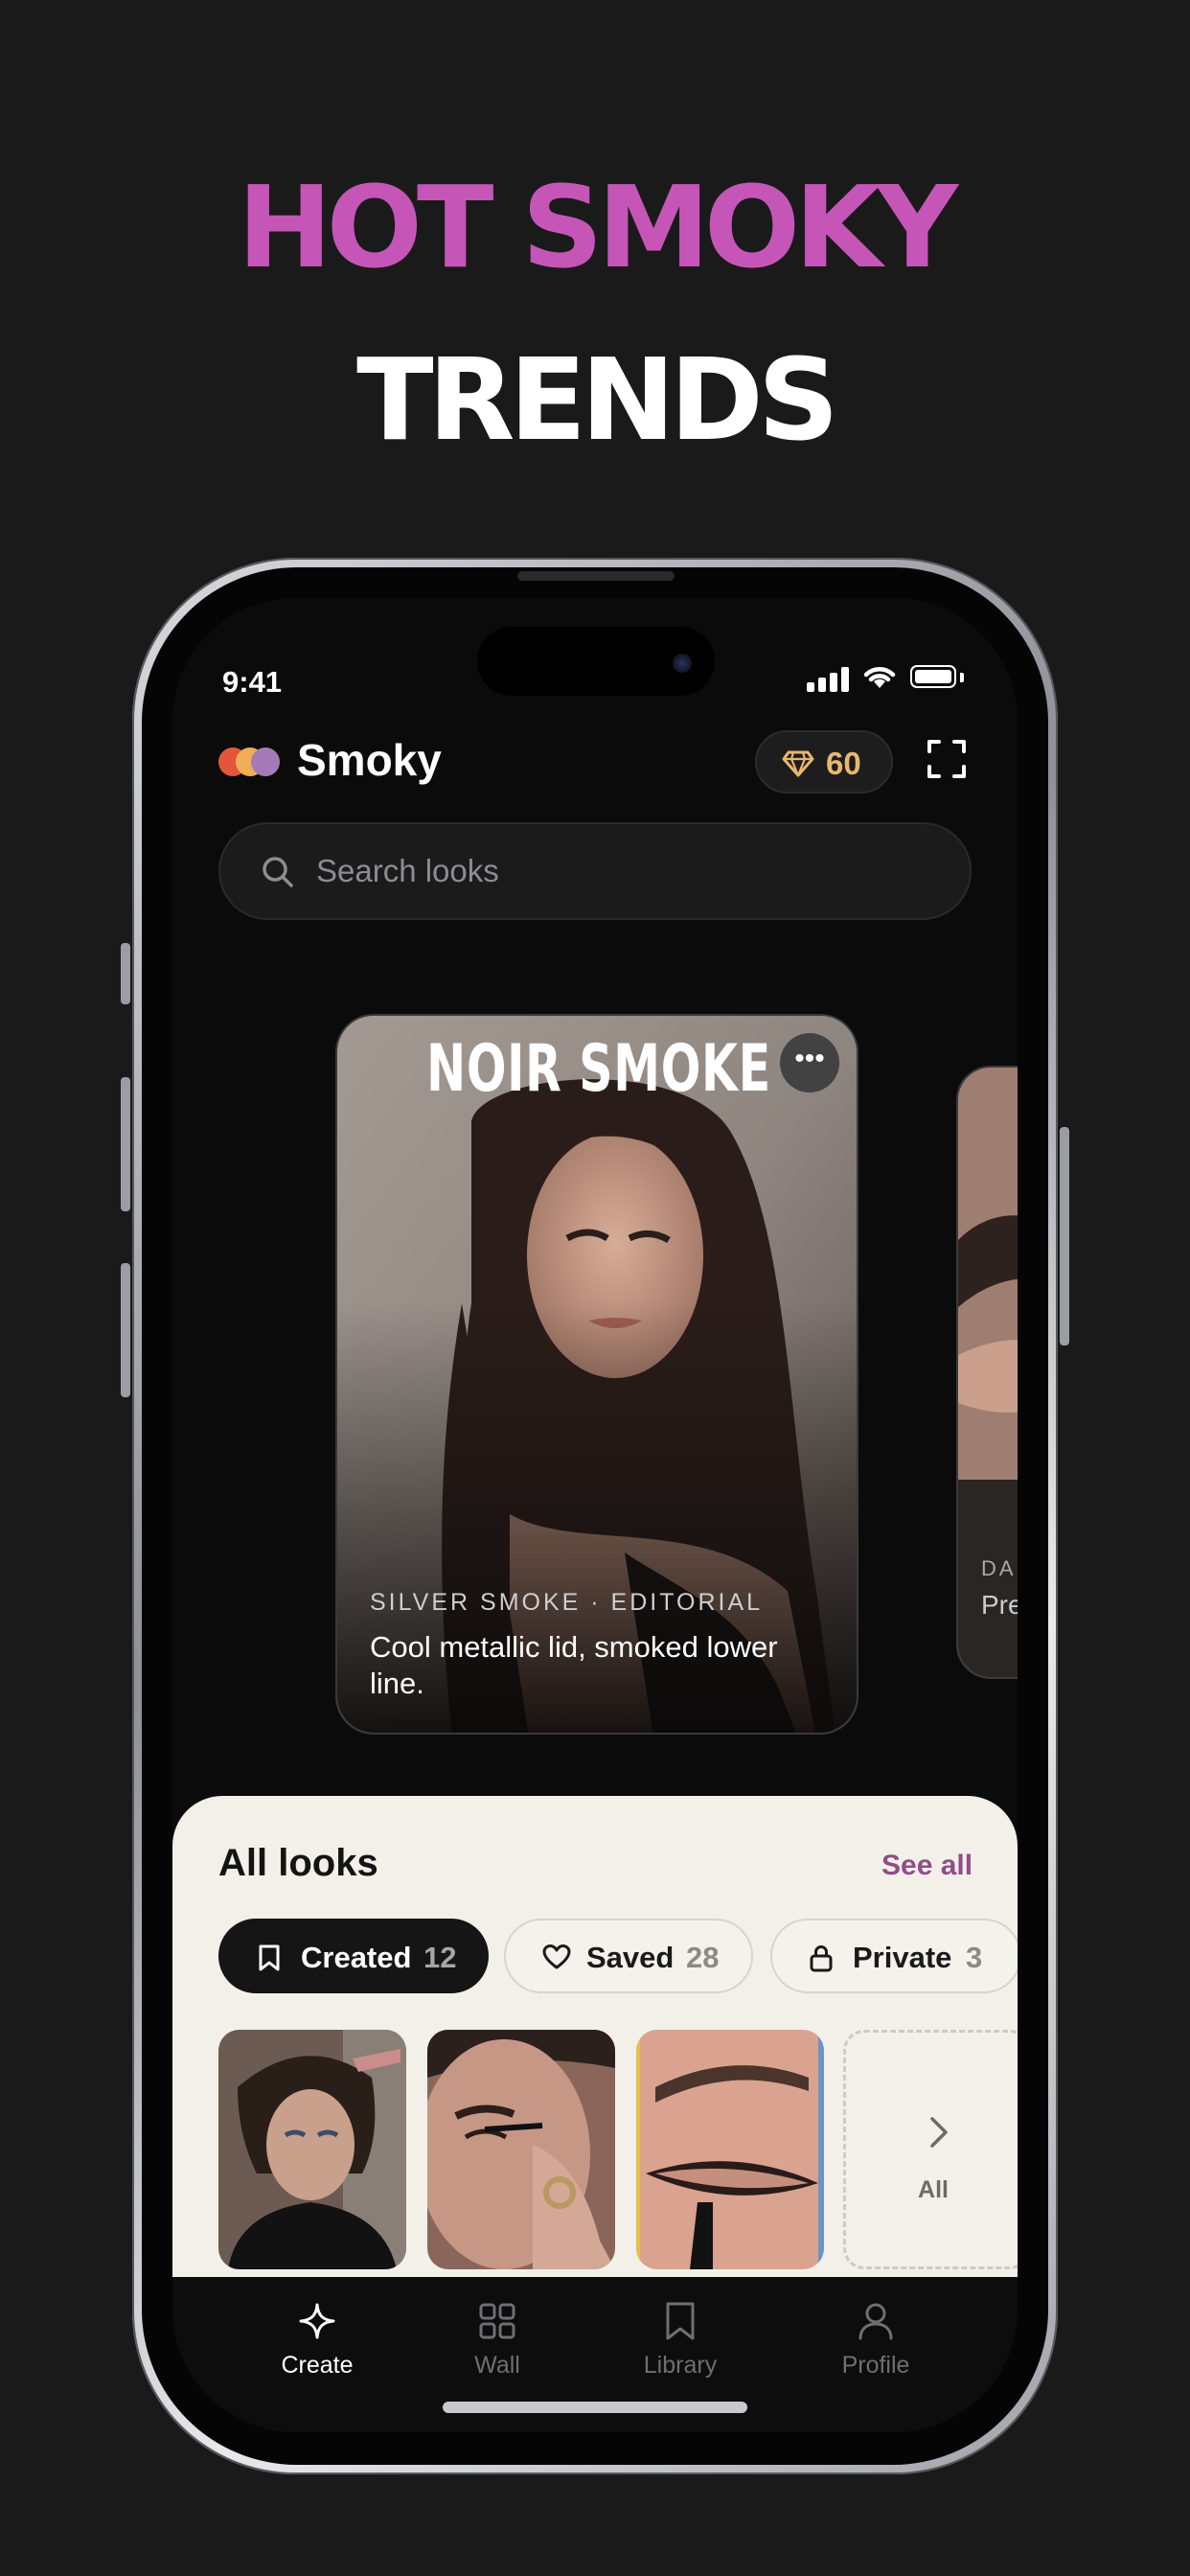  I want to click on tab-library: Library, so click(681, 2348).